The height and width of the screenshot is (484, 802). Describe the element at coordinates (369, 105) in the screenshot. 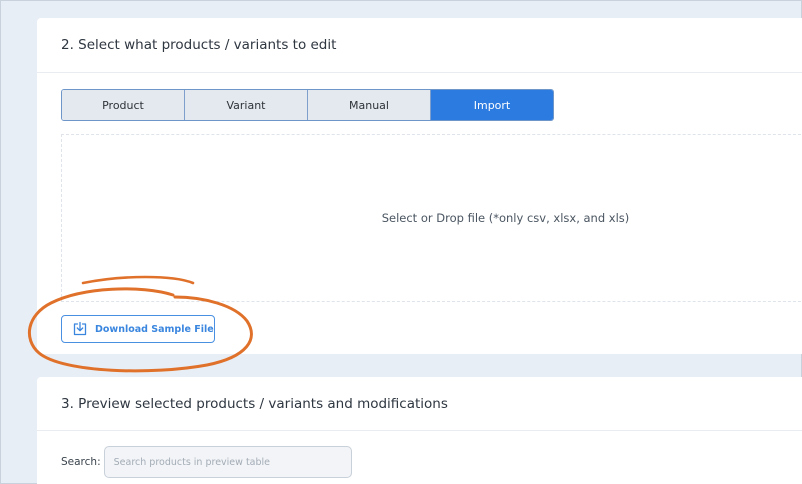

I see `tab-manual: Manual` at that location.